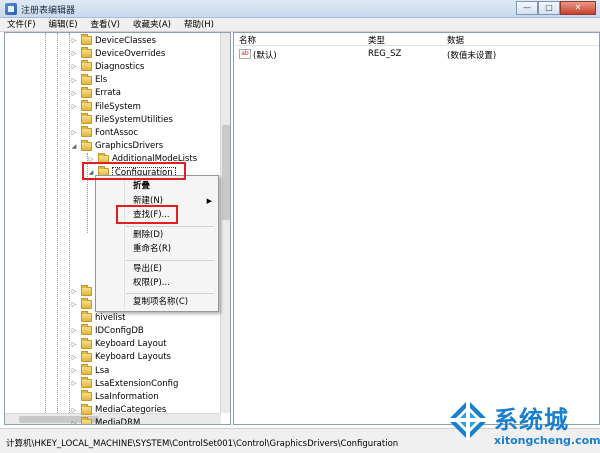  Describe the element at coordinates (120, 66) in the screenshot. I see `tree-item-label: Diagnostics` at that location.